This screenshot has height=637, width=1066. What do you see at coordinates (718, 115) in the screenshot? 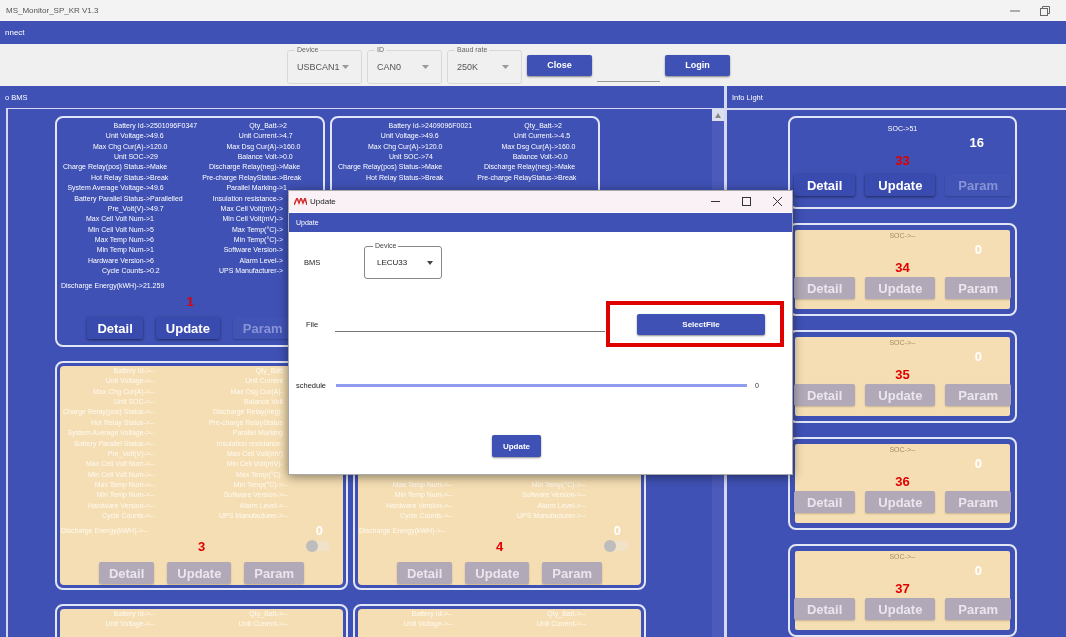
I see `scroll-up-icon` at bounding box center [718, 115].